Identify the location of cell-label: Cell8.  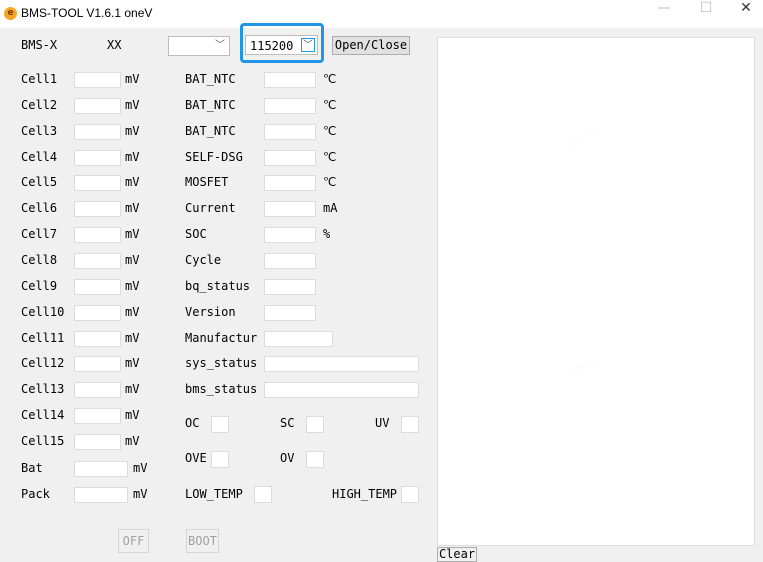
(39, 260).